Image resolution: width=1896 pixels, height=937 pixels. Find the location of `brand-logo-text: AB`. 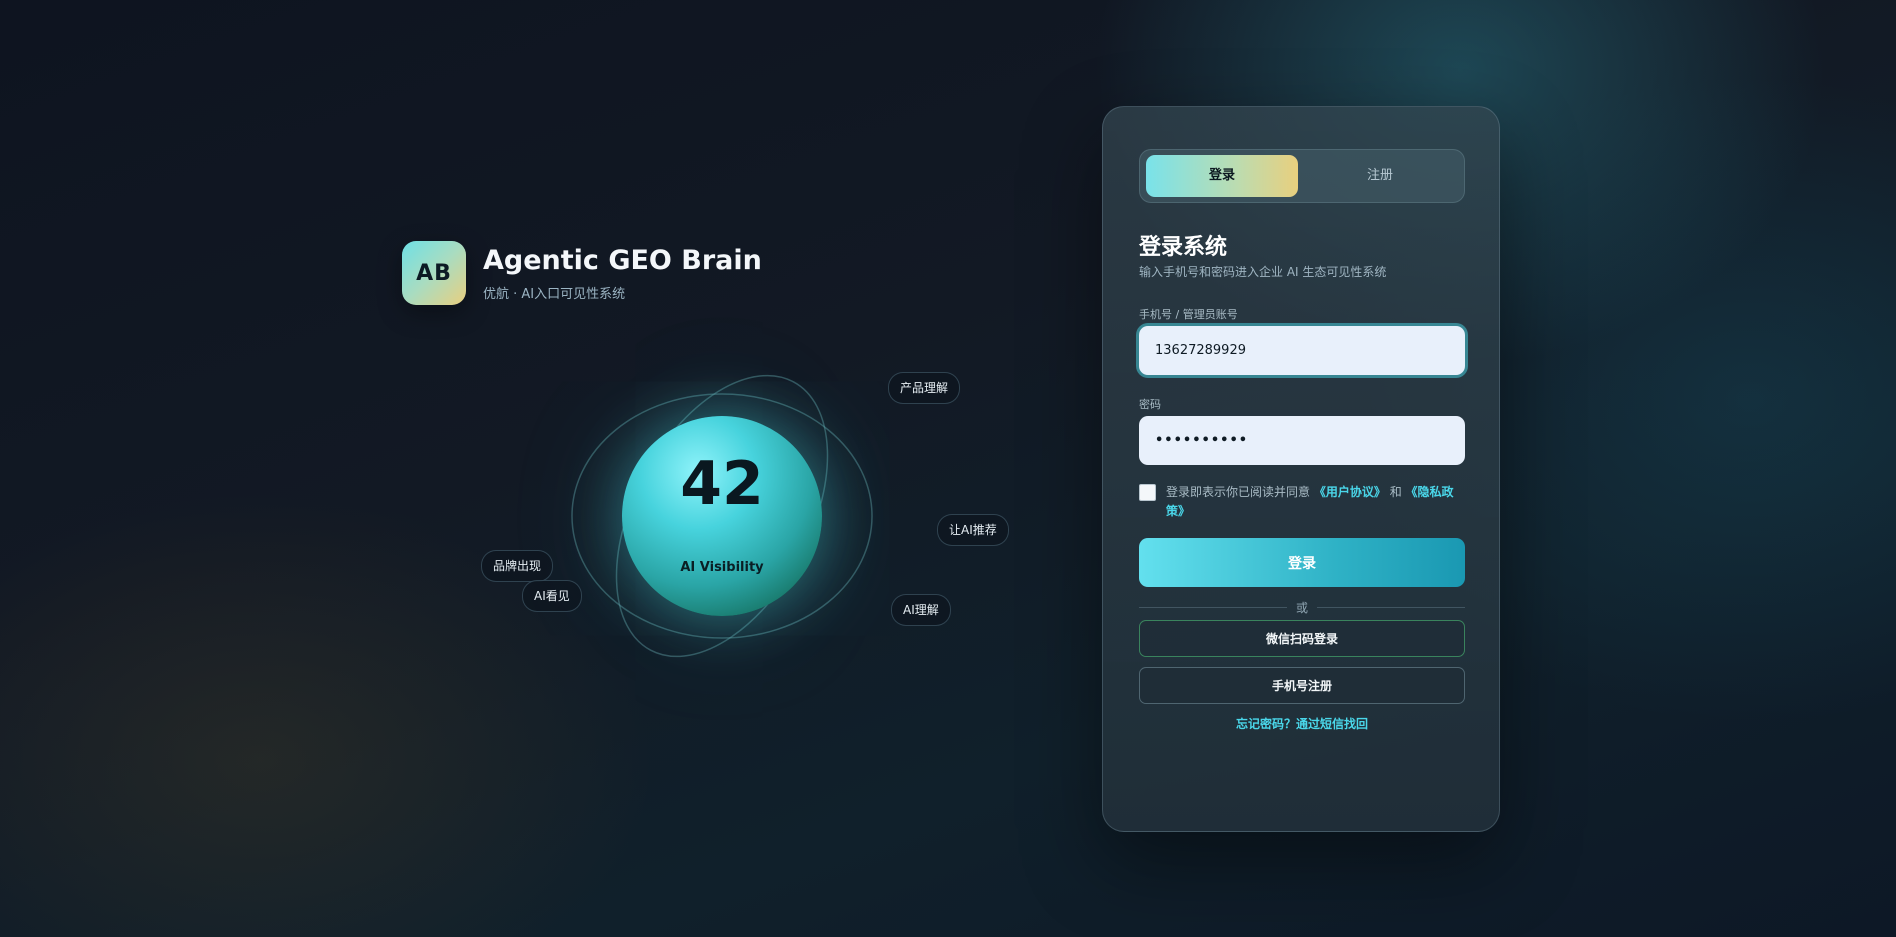

brand-logo-text: AB is located at coordinates (434, 273).